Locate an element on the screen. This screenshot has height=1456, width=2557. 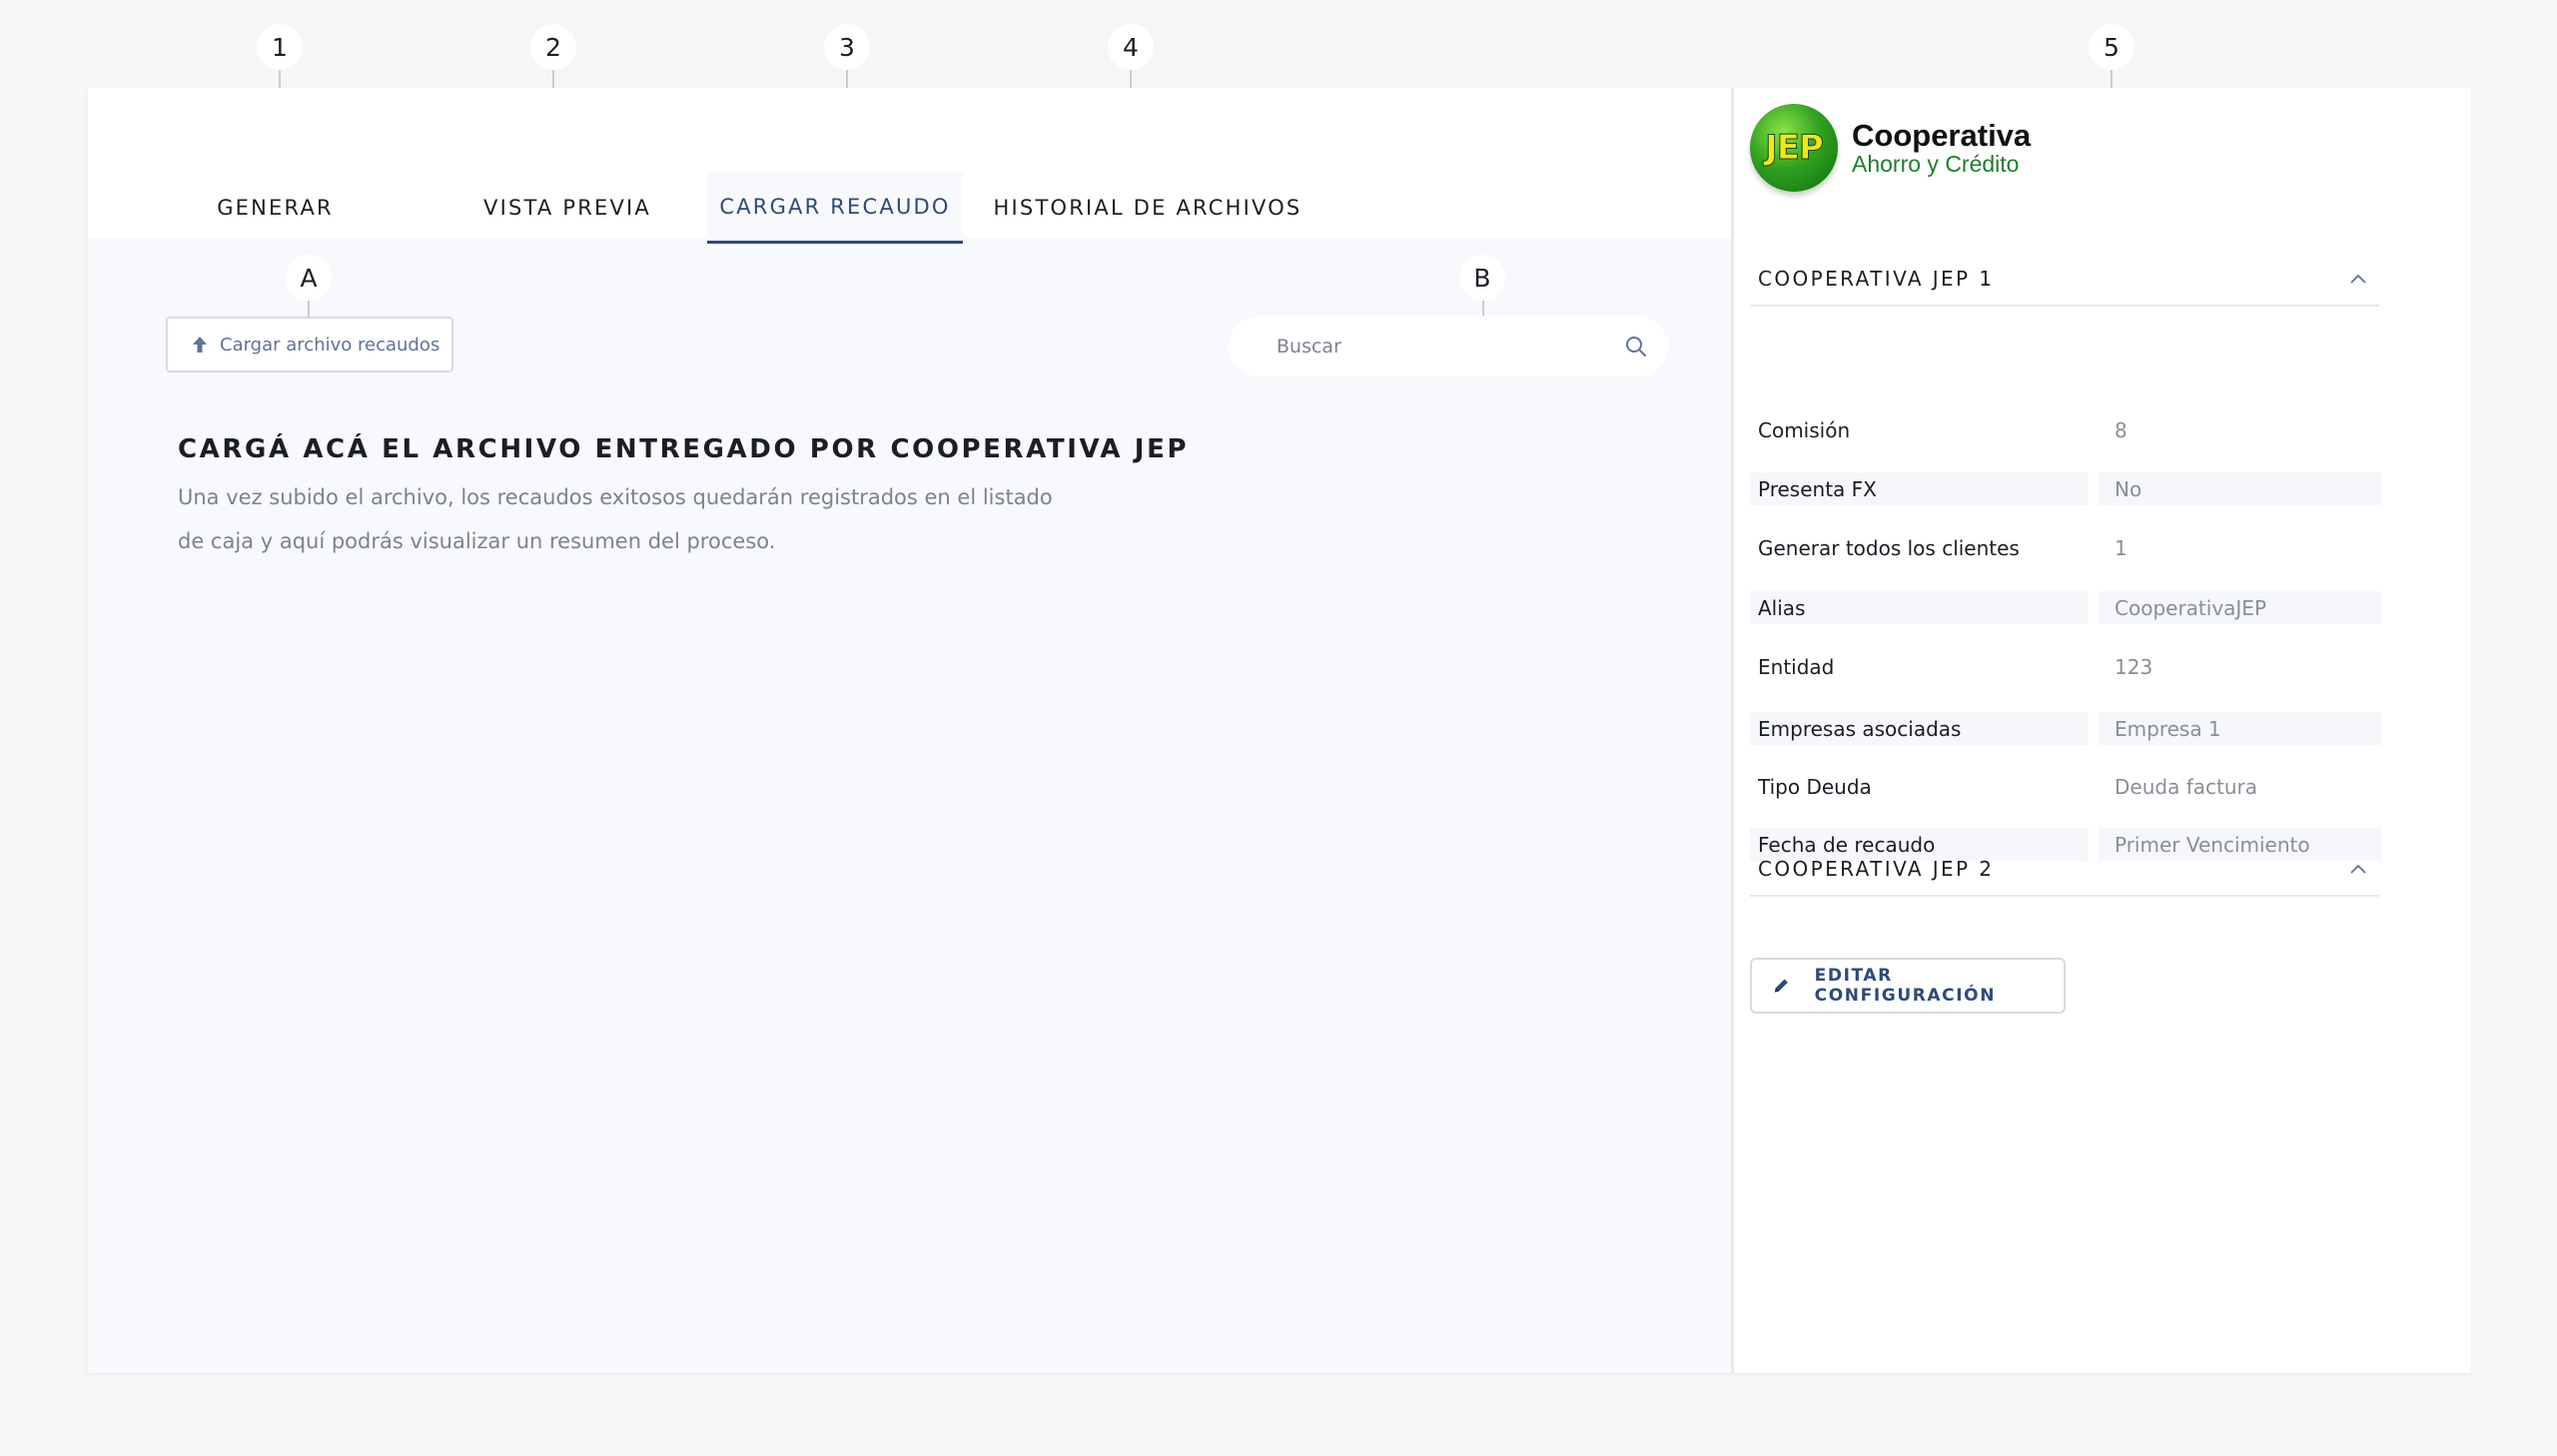
tab-cargar-recaudo: CARGAR RECAUDO is located at coordinates (835, 208).